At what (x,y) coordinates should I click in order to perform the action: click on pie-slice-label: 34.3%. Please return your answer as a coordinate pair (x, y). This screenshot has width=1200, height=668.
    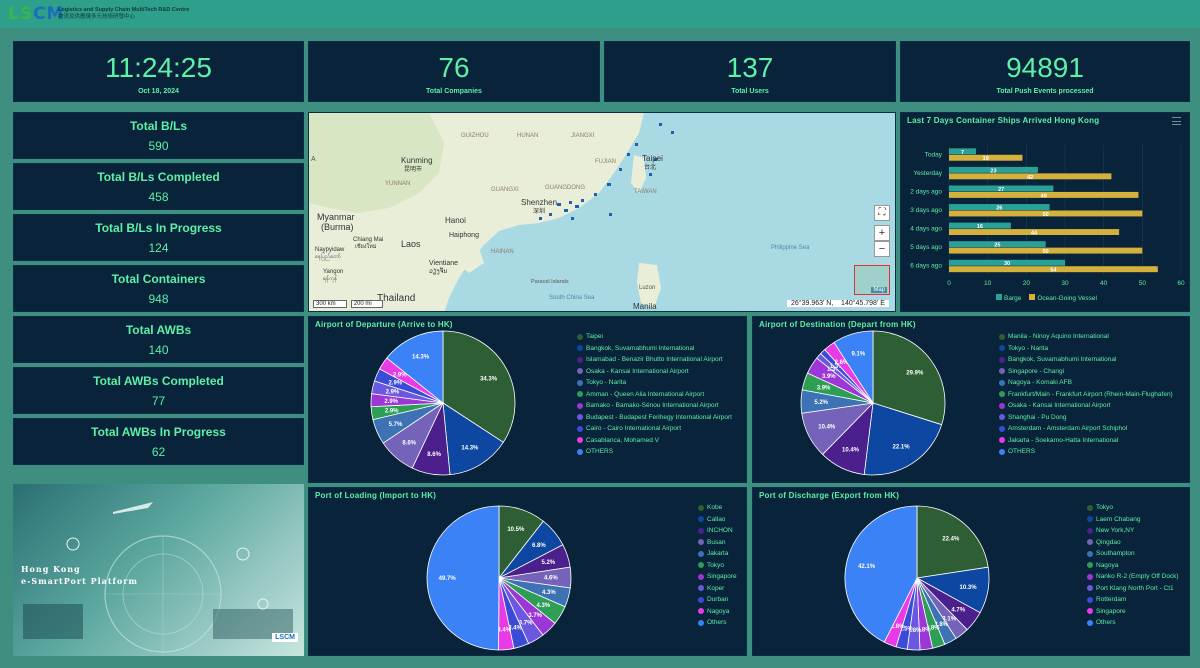
    Looking at the image, I should click on (489, 379).